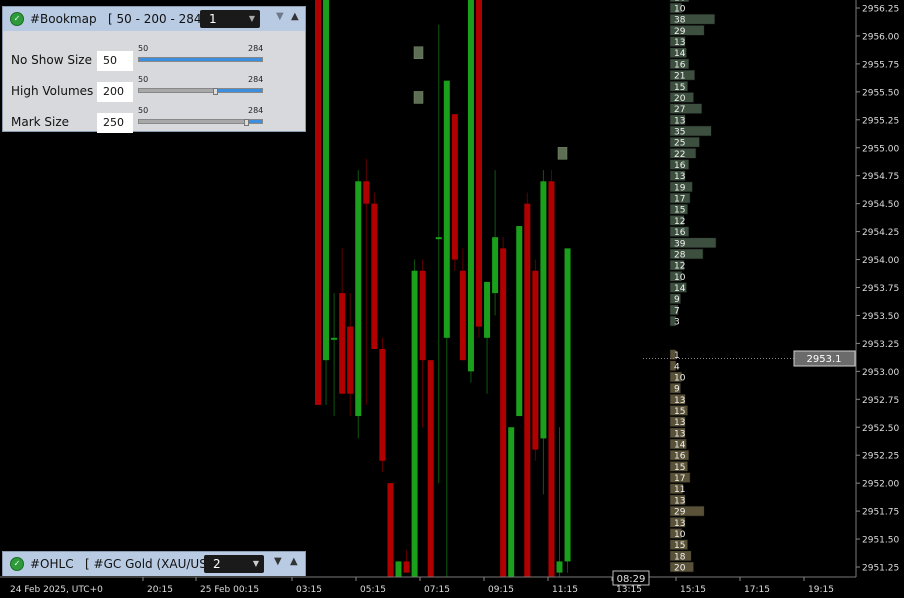  Describe the element at coordinates (679, 455) in the screenshot. I see `bid-profile-bar: 16` at that location.